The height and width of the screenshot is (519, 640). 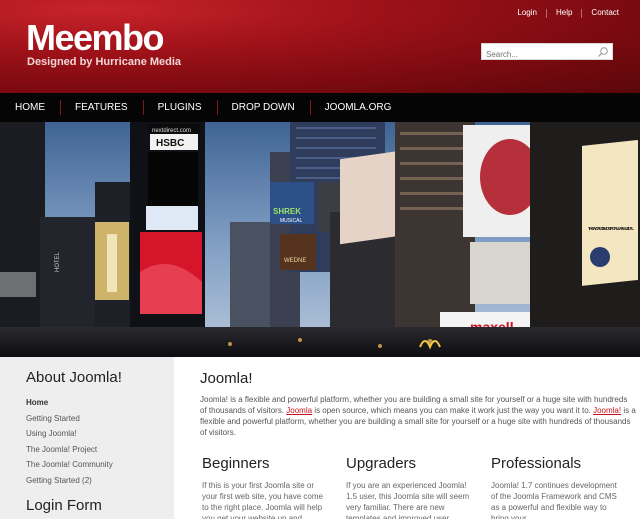 What do you see at coordinates (538, 54) in the screenshot?
I see `search-input` at bounding box center [538, 54].